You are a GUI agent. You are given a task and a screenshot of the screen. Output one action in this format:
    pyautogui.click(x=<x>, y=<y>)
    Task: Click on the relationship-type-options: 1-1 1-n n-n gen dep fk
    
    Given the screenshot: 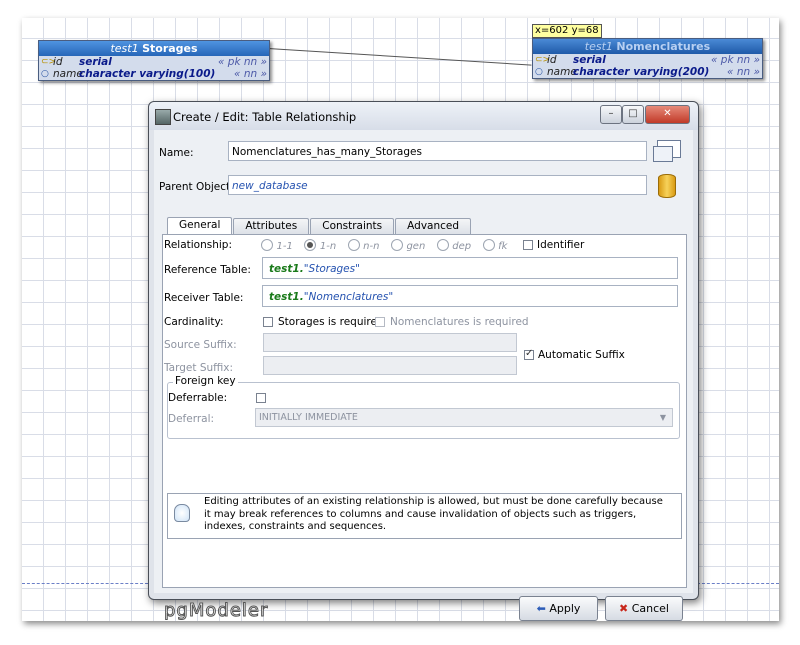 What is the action you would take?
    pyautogui.click(x=388, y=245)
    